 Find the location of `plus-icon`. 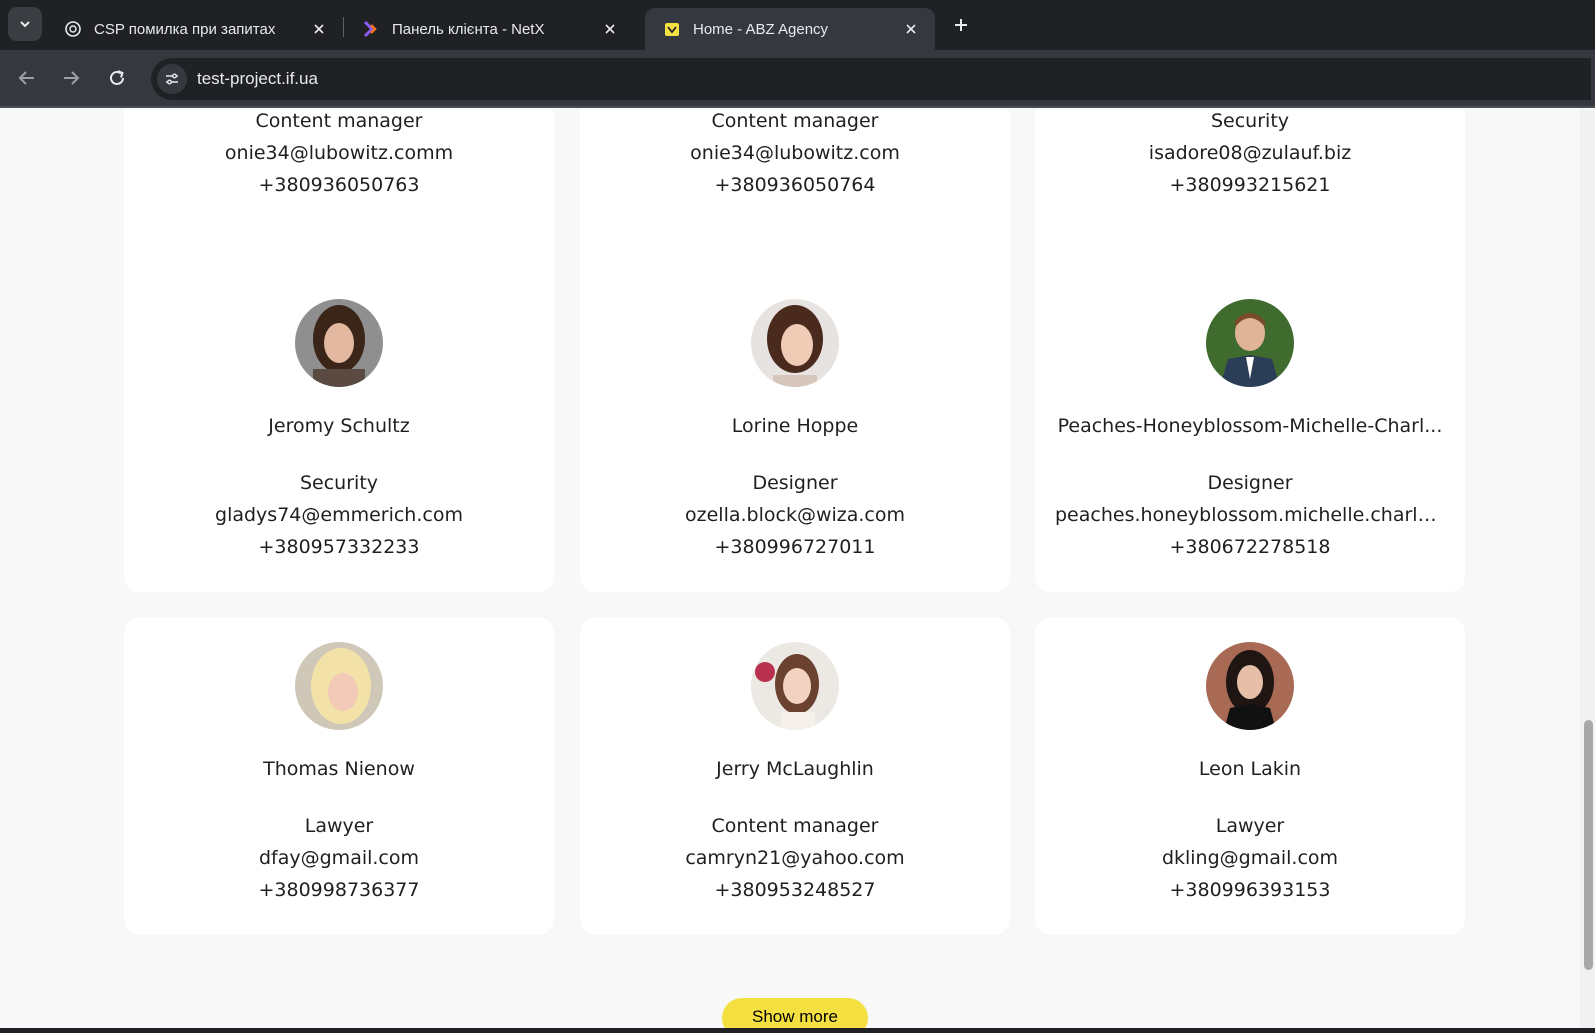

plus-icon is located at coordinates (961, 25).